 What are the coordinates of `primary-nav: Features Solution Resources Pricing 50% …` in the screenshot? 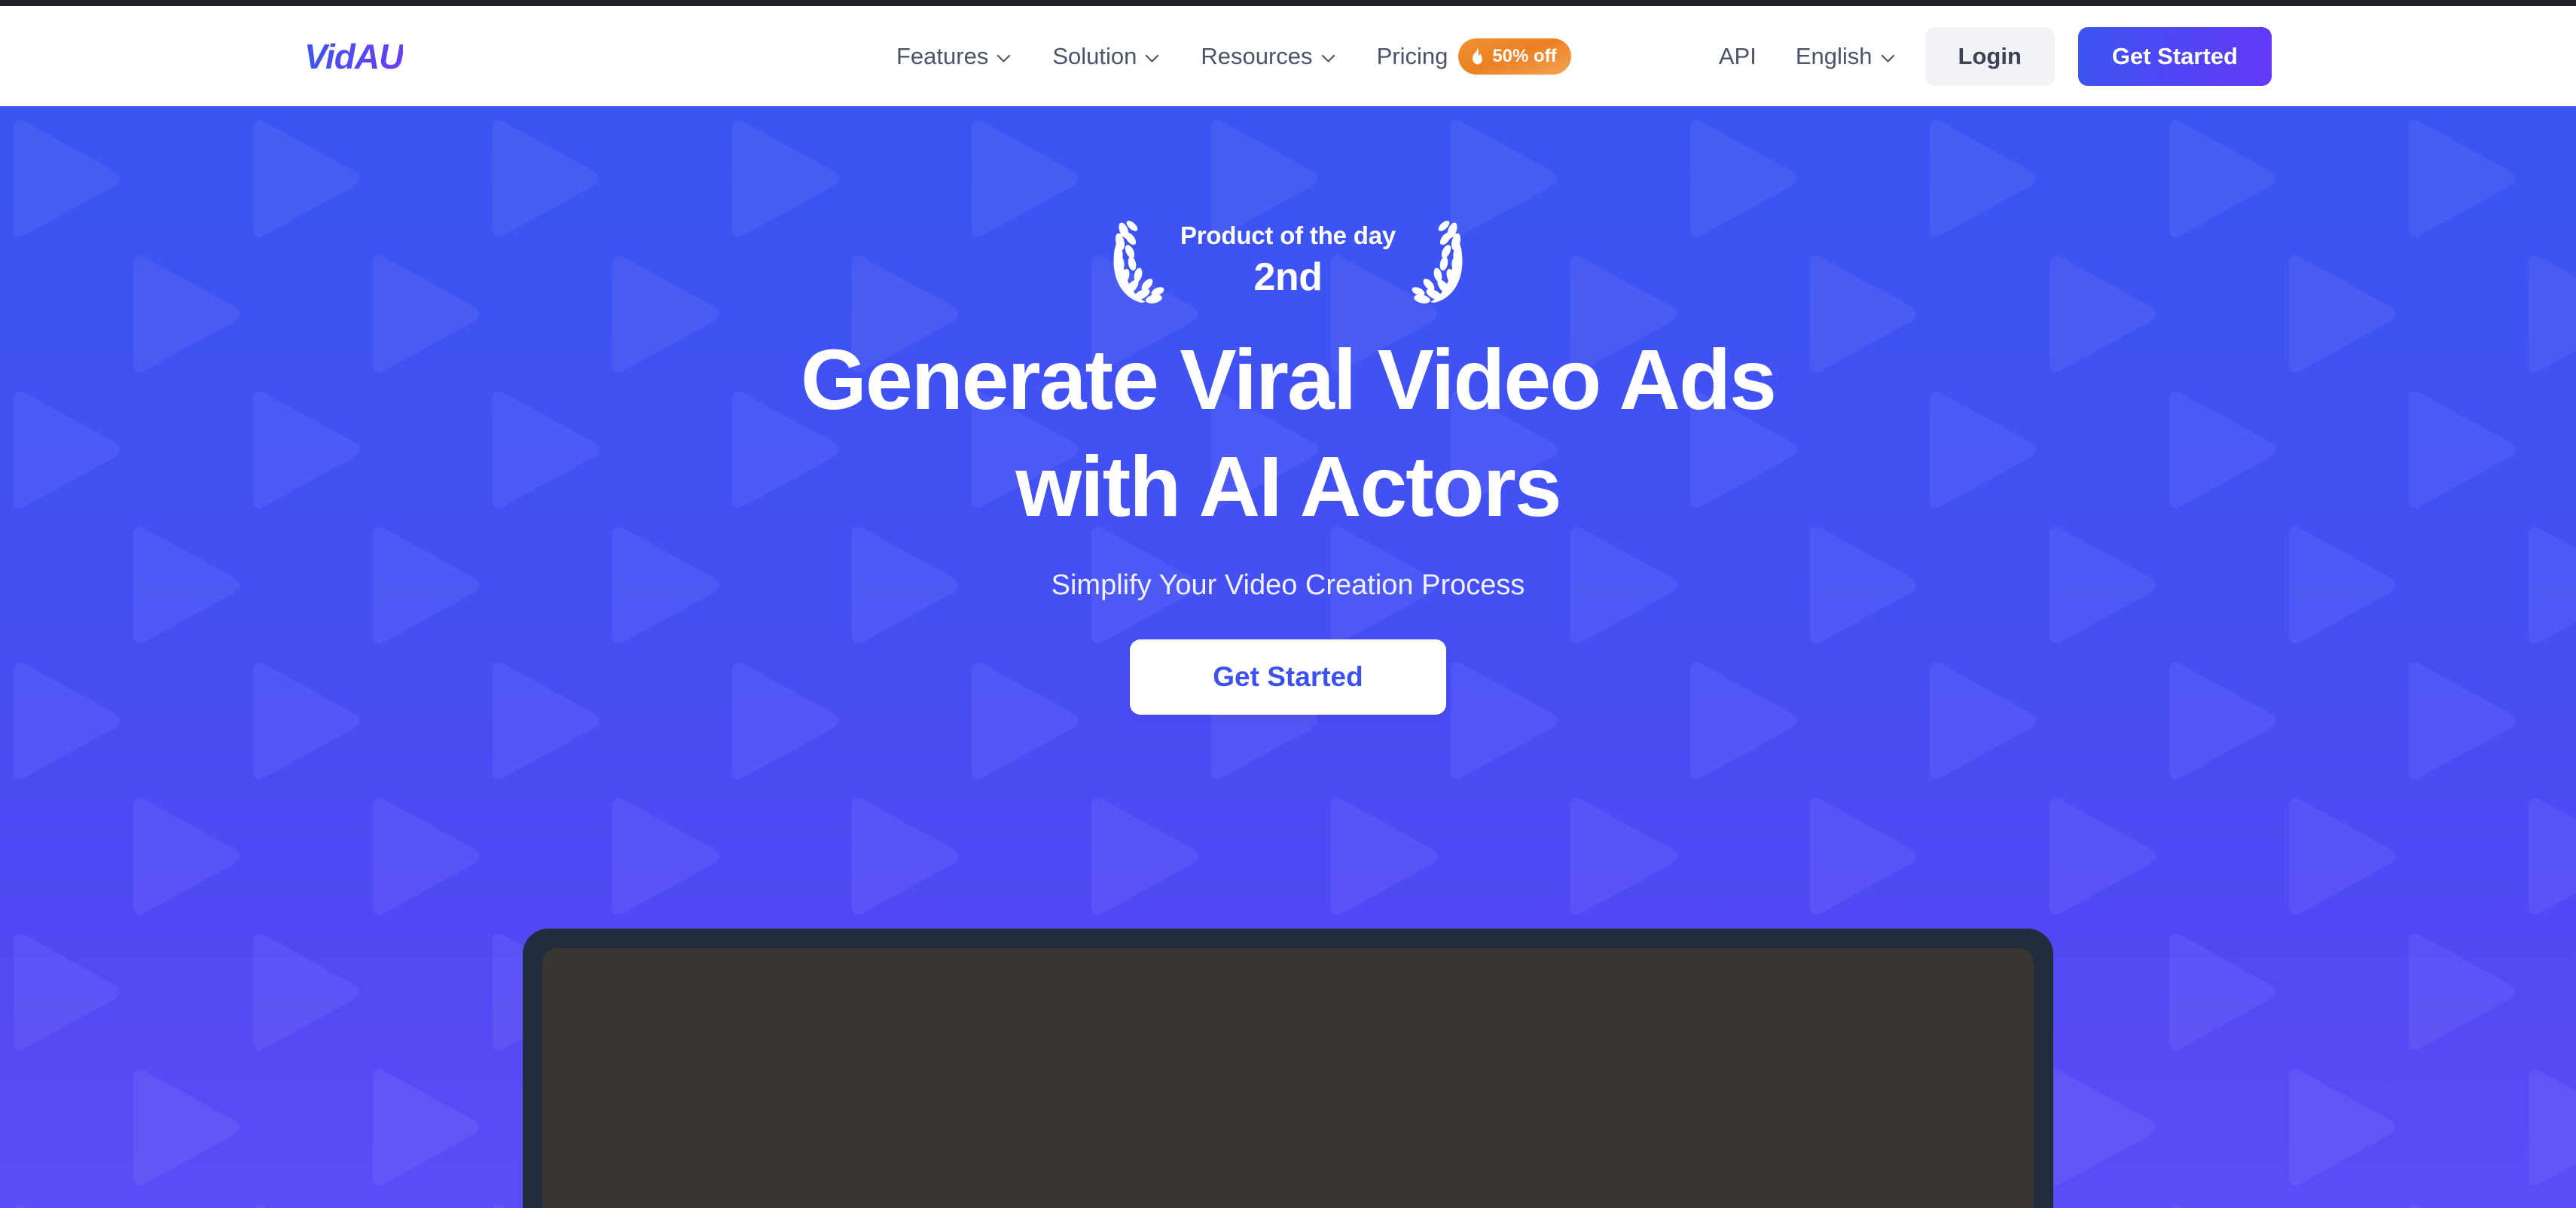 It's located at (1234, 56).